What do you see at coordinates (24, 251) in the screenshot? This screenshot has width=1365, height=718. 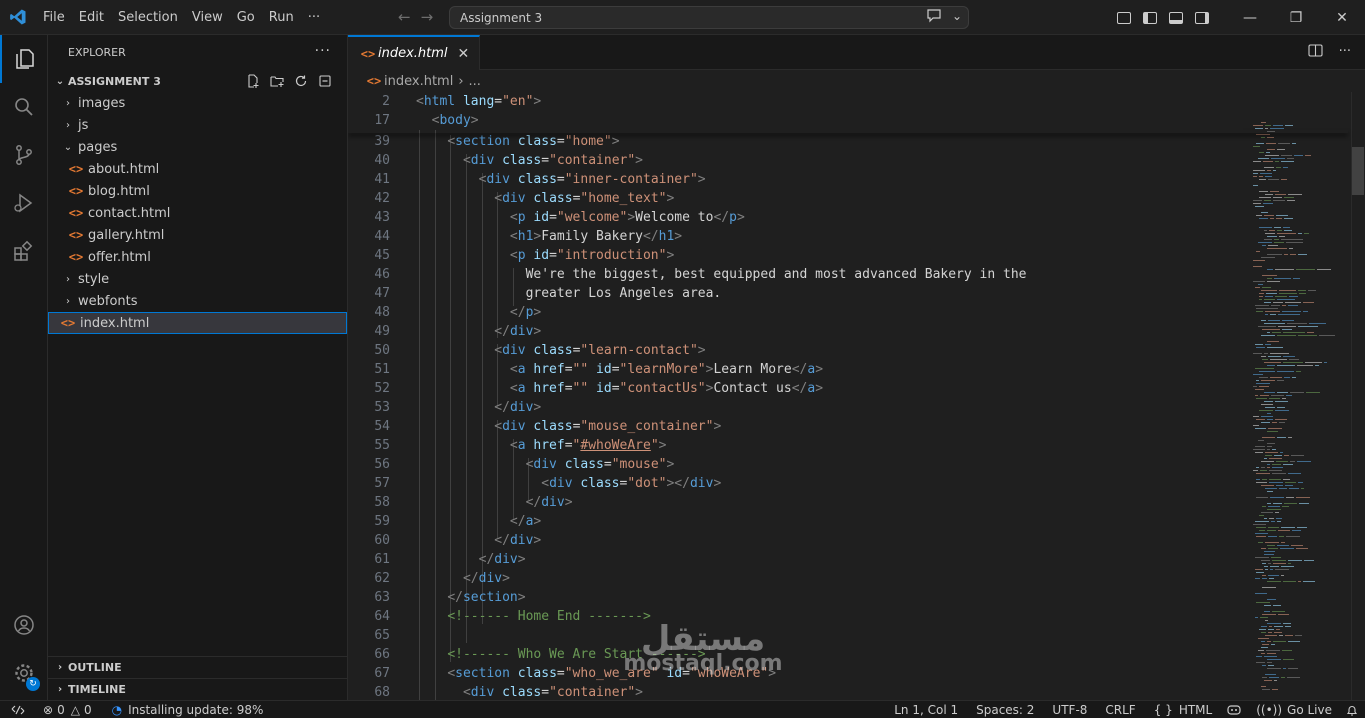 I see `extensions-icon` at bounding box center [24, 251].